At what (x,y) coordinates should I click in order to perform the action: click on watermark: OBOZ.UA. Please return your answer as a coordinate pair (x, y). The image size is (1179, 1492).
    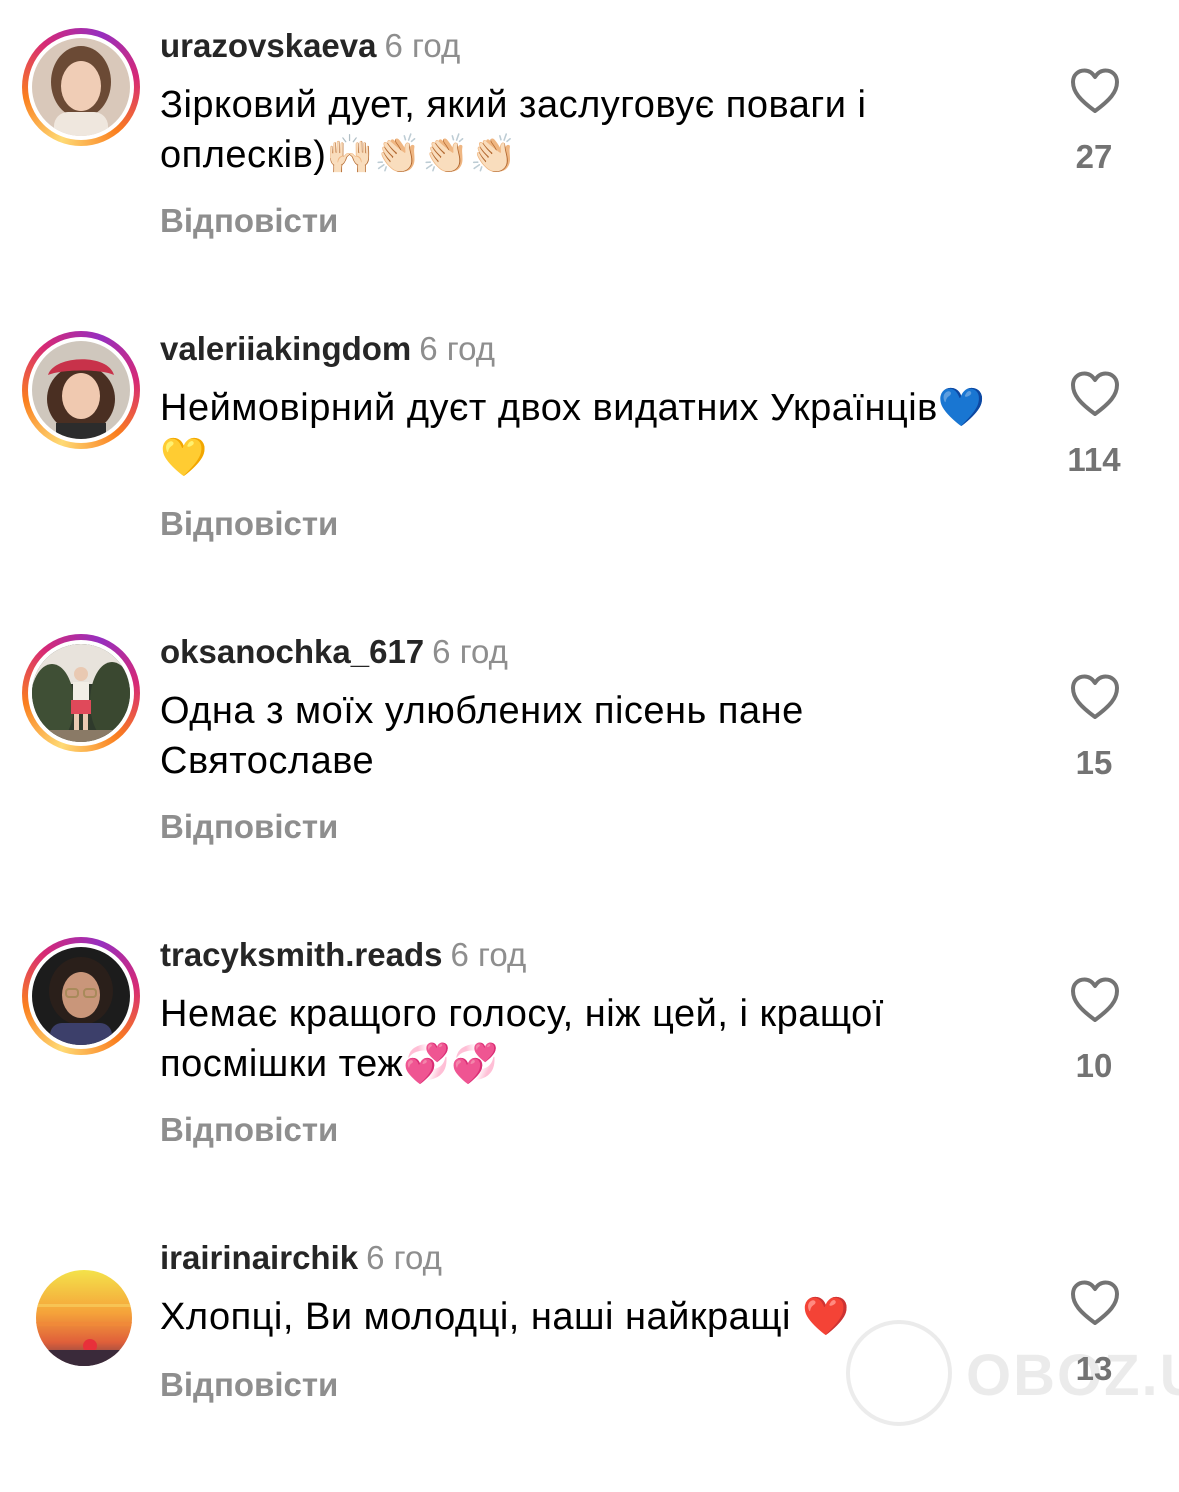
    Looking at the image, I should click on (1012, 1378).